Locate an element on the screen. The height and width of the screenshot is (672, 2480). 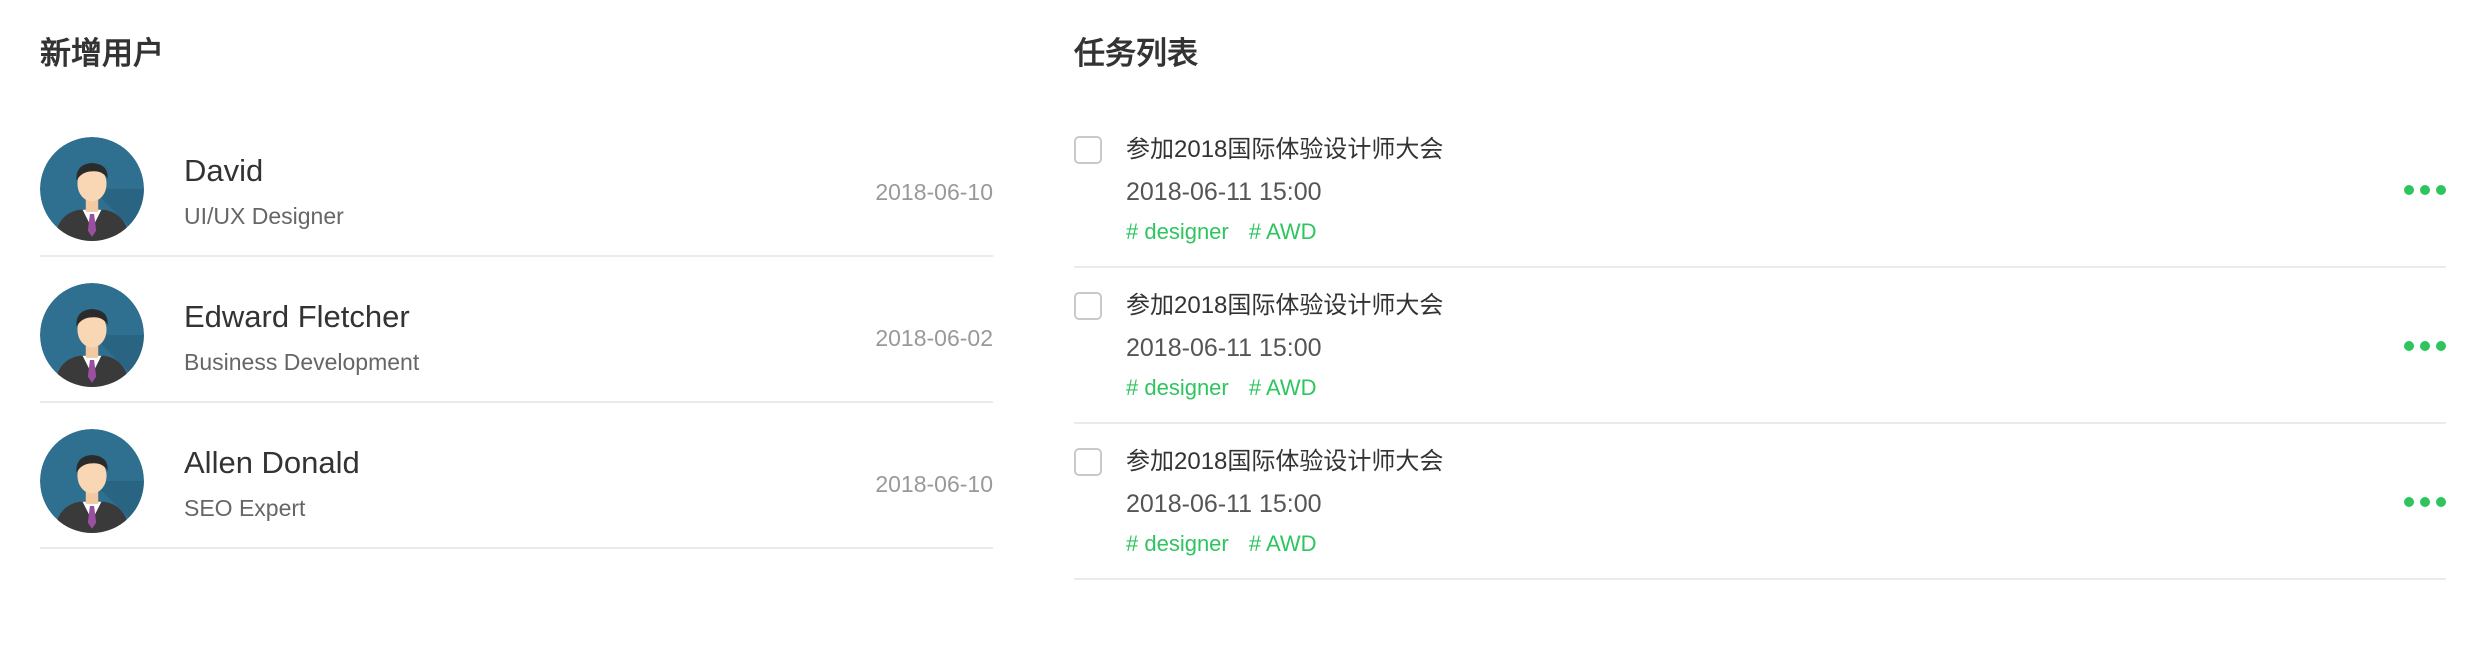
user-name: David is located at coordinates (223, 171).